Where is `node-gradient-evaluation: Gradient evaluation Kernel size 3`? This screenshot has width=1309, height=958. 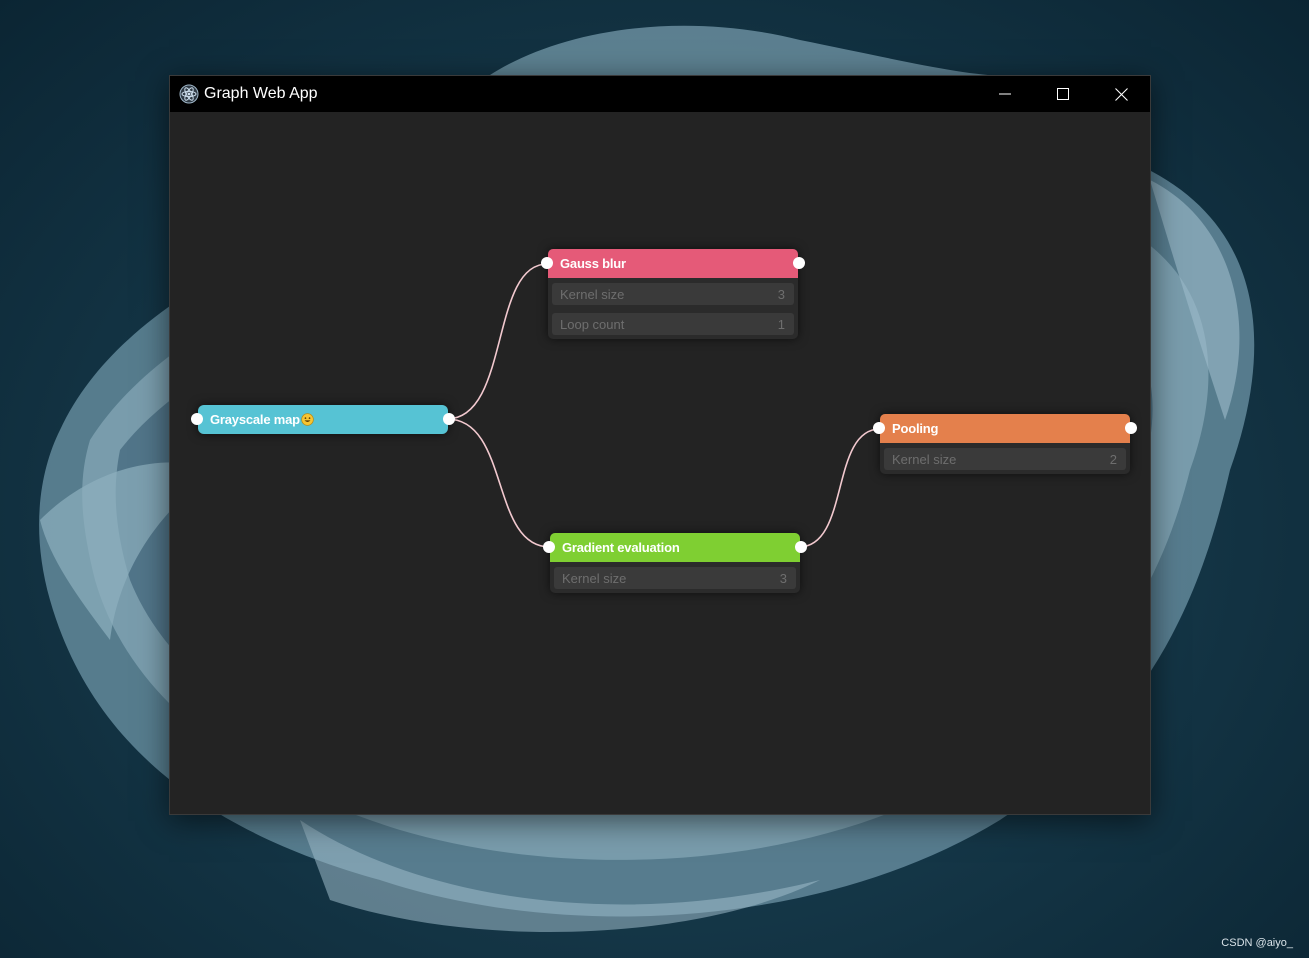 node-gradient-evaluation: Gradient evaluation Kernel size 3 is located at coordinates (675, 563).